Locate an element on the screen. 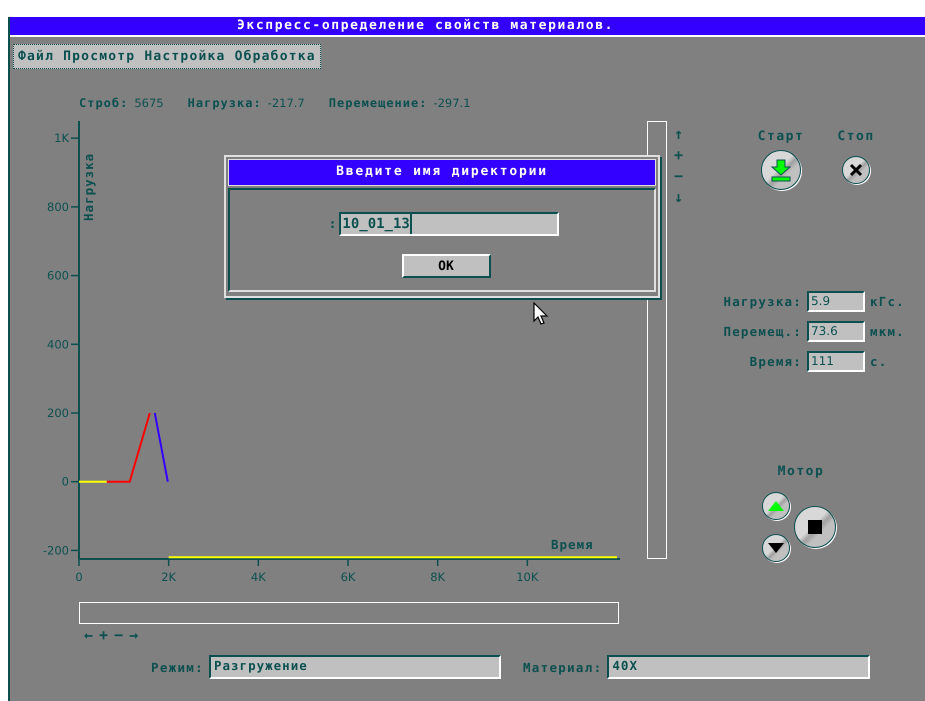 This screenshot has height=701, width=925. field-label: Материал: is located at coordinates (562, 667).